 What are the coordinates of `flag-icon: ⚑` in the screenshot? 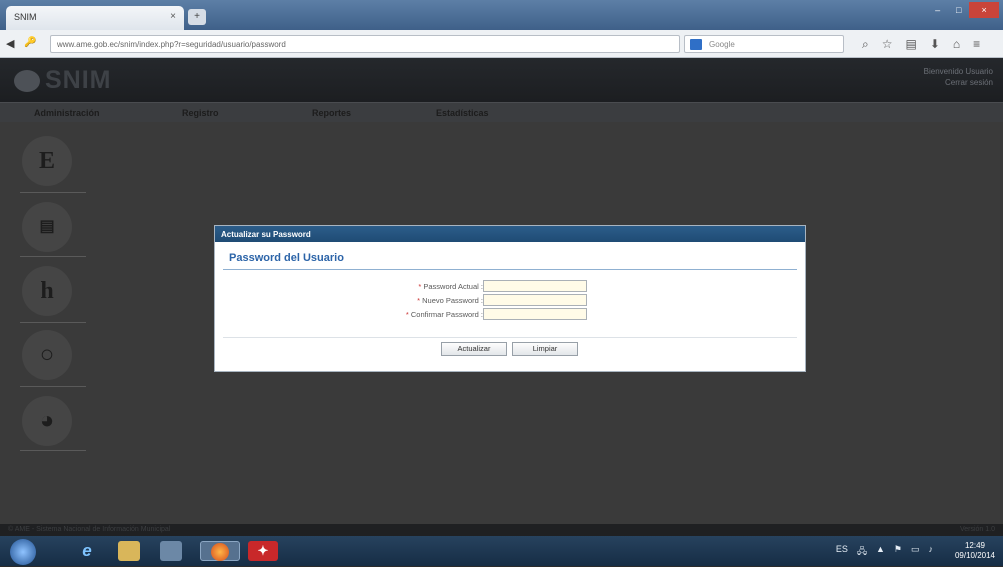 It's located at (898, 552).